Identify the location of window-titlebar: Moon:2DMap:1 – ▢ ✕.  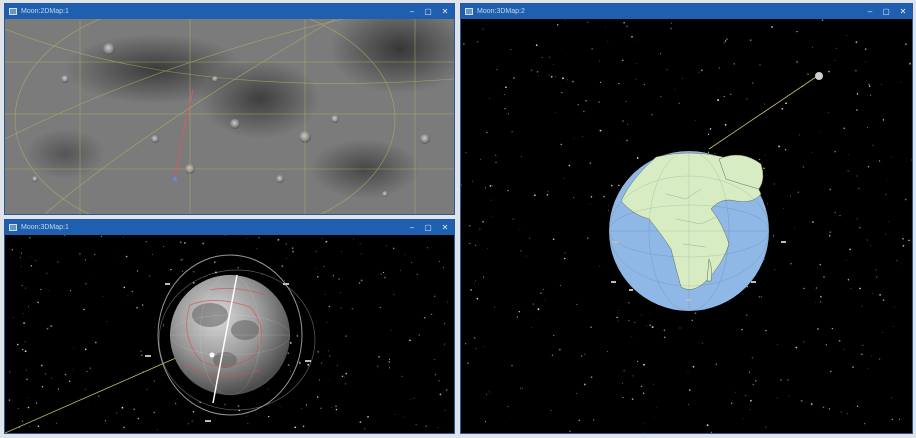
(229, 11).